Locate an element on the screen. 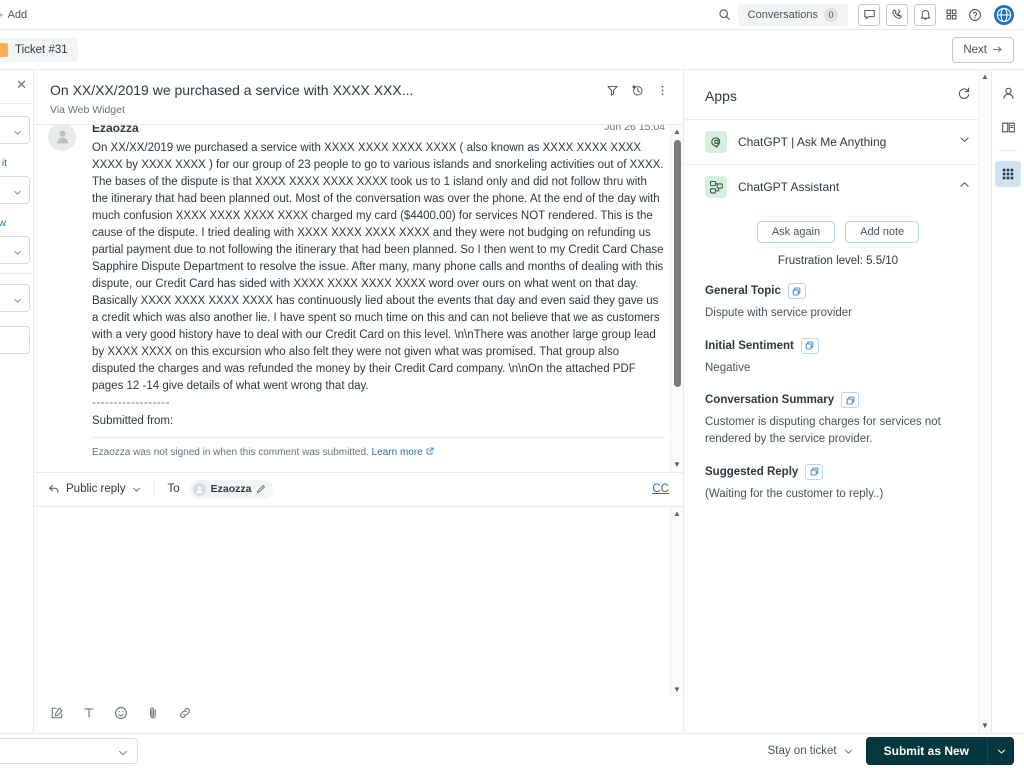 This screenshot has width=1024, height=768. refresh-icon is located at coordinates (964, 95).